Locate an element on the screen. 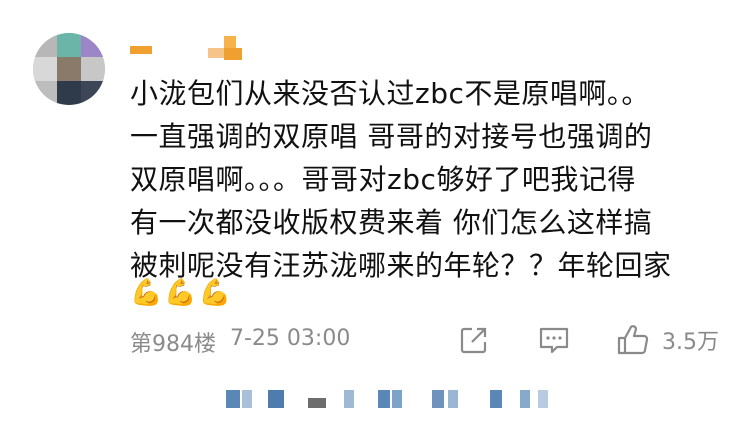  share-icon is located at coordinates (473, 340).